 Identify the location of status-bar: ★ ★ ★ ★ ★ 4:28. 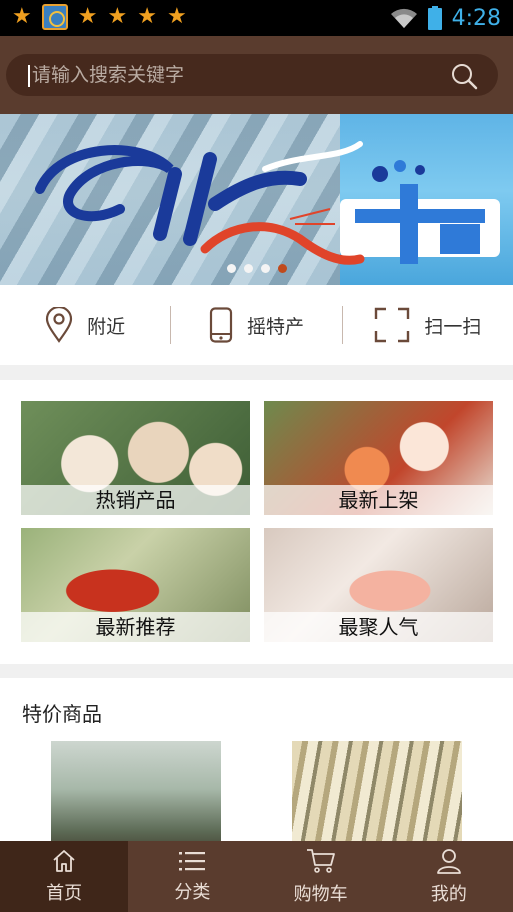
(256, 18).